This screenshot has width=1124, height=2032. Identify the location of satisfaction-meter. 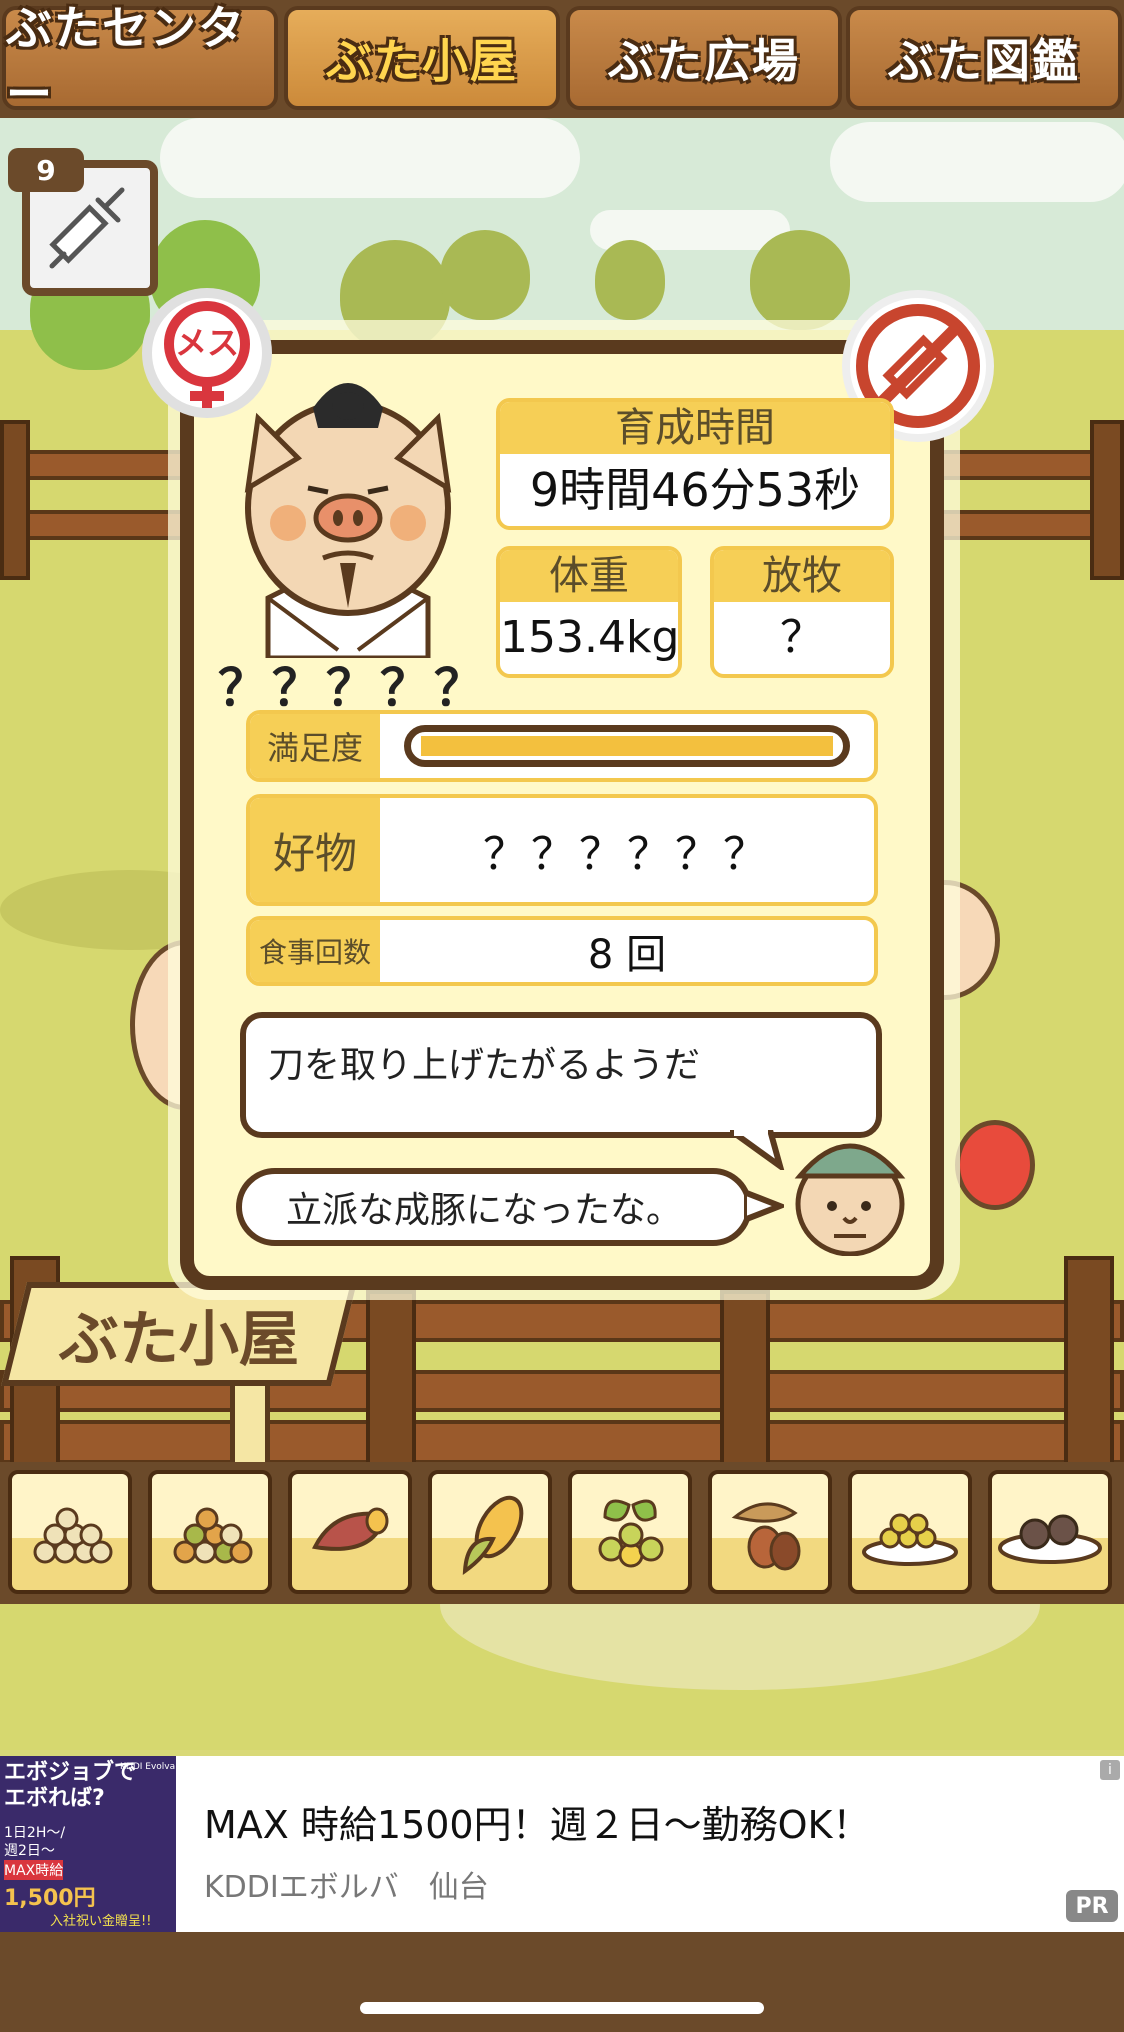
(627, 746).